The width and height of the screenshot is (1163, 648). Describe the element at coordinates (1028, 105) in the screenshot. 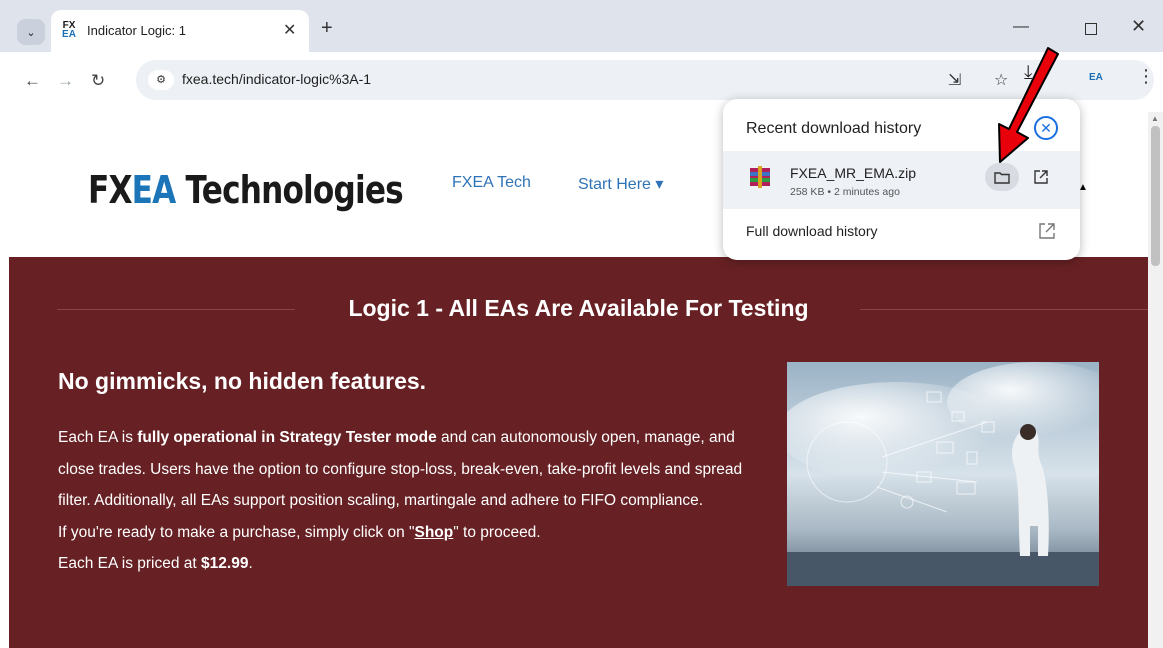

I see `annotation-arrow` at that location.